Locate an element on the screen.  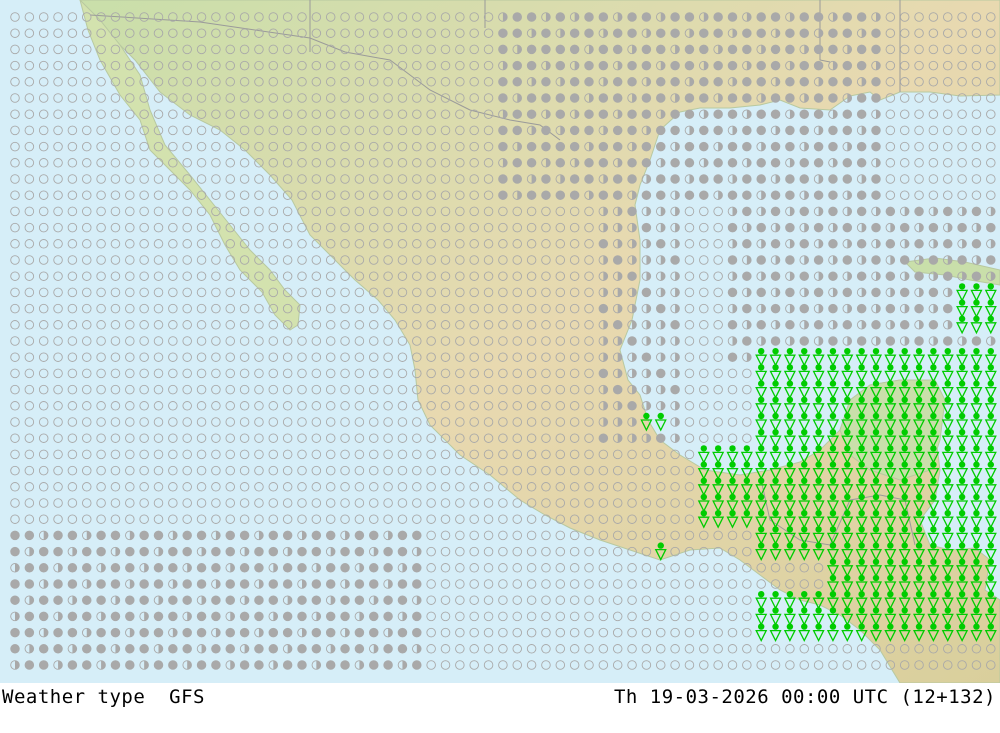
model-name: GFS is located at coordinates (187, 697).